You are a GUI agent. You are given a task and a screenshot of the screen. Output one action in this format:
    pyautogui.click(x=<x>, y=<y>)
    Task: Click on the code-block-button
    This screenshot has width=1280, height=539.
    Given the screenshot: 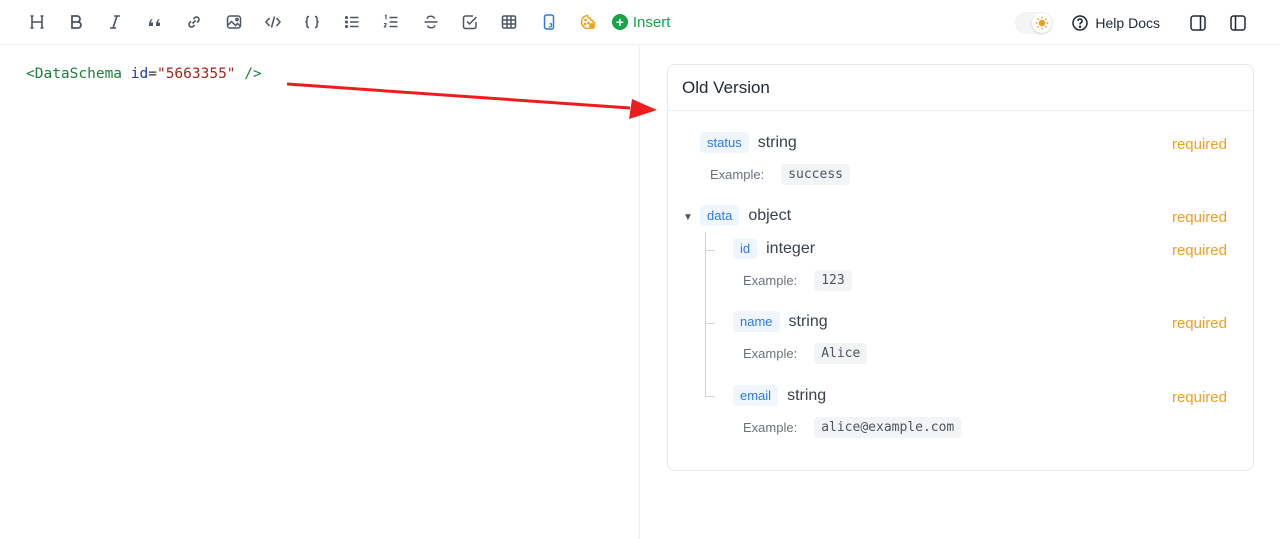 What is the action you would take?
    pyautogui.click(x=312, y=22)
    